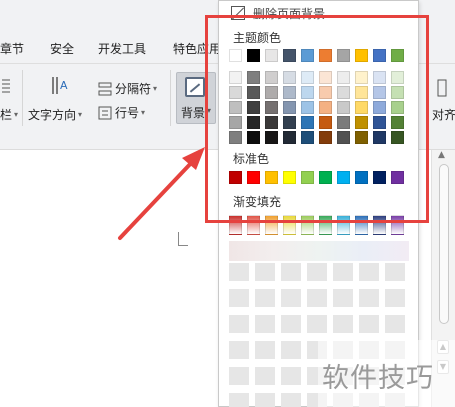 This screenshot has width=455, height=407. Describe the element at coordinates (62, 48) in the screenshot. I see `tab-security: 安全` at that location.